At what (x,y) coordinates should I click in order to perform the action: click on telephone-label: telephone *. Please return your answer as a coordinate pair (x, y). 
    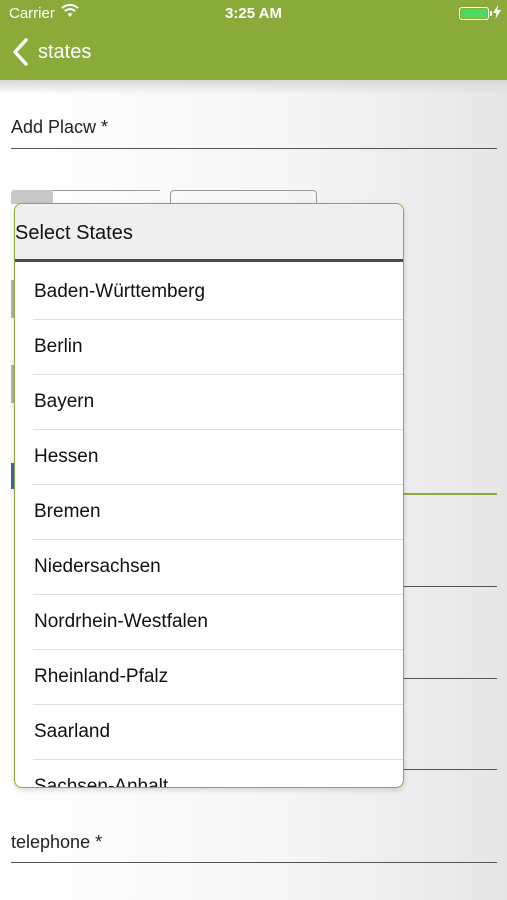
    Looking at the image, I should click on (57, 842).